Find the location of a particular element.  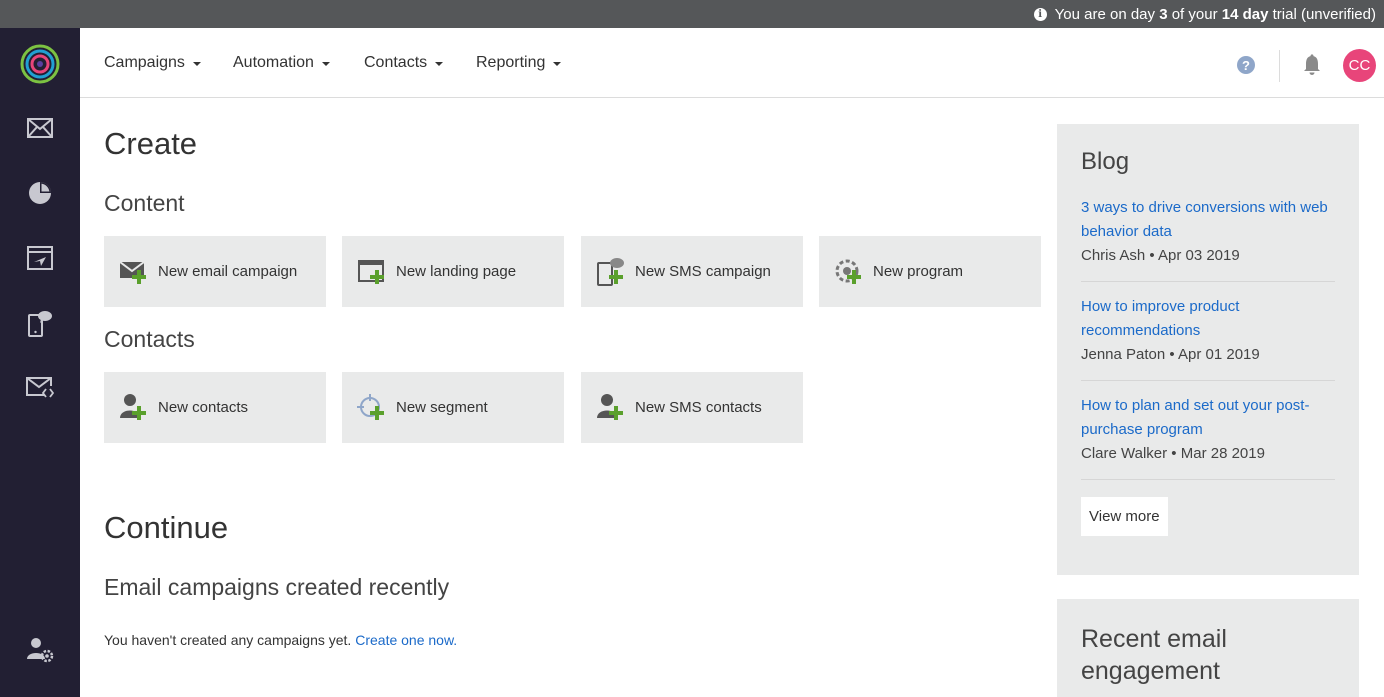

trial-day: 3 is located at coordinates (1163, 14).